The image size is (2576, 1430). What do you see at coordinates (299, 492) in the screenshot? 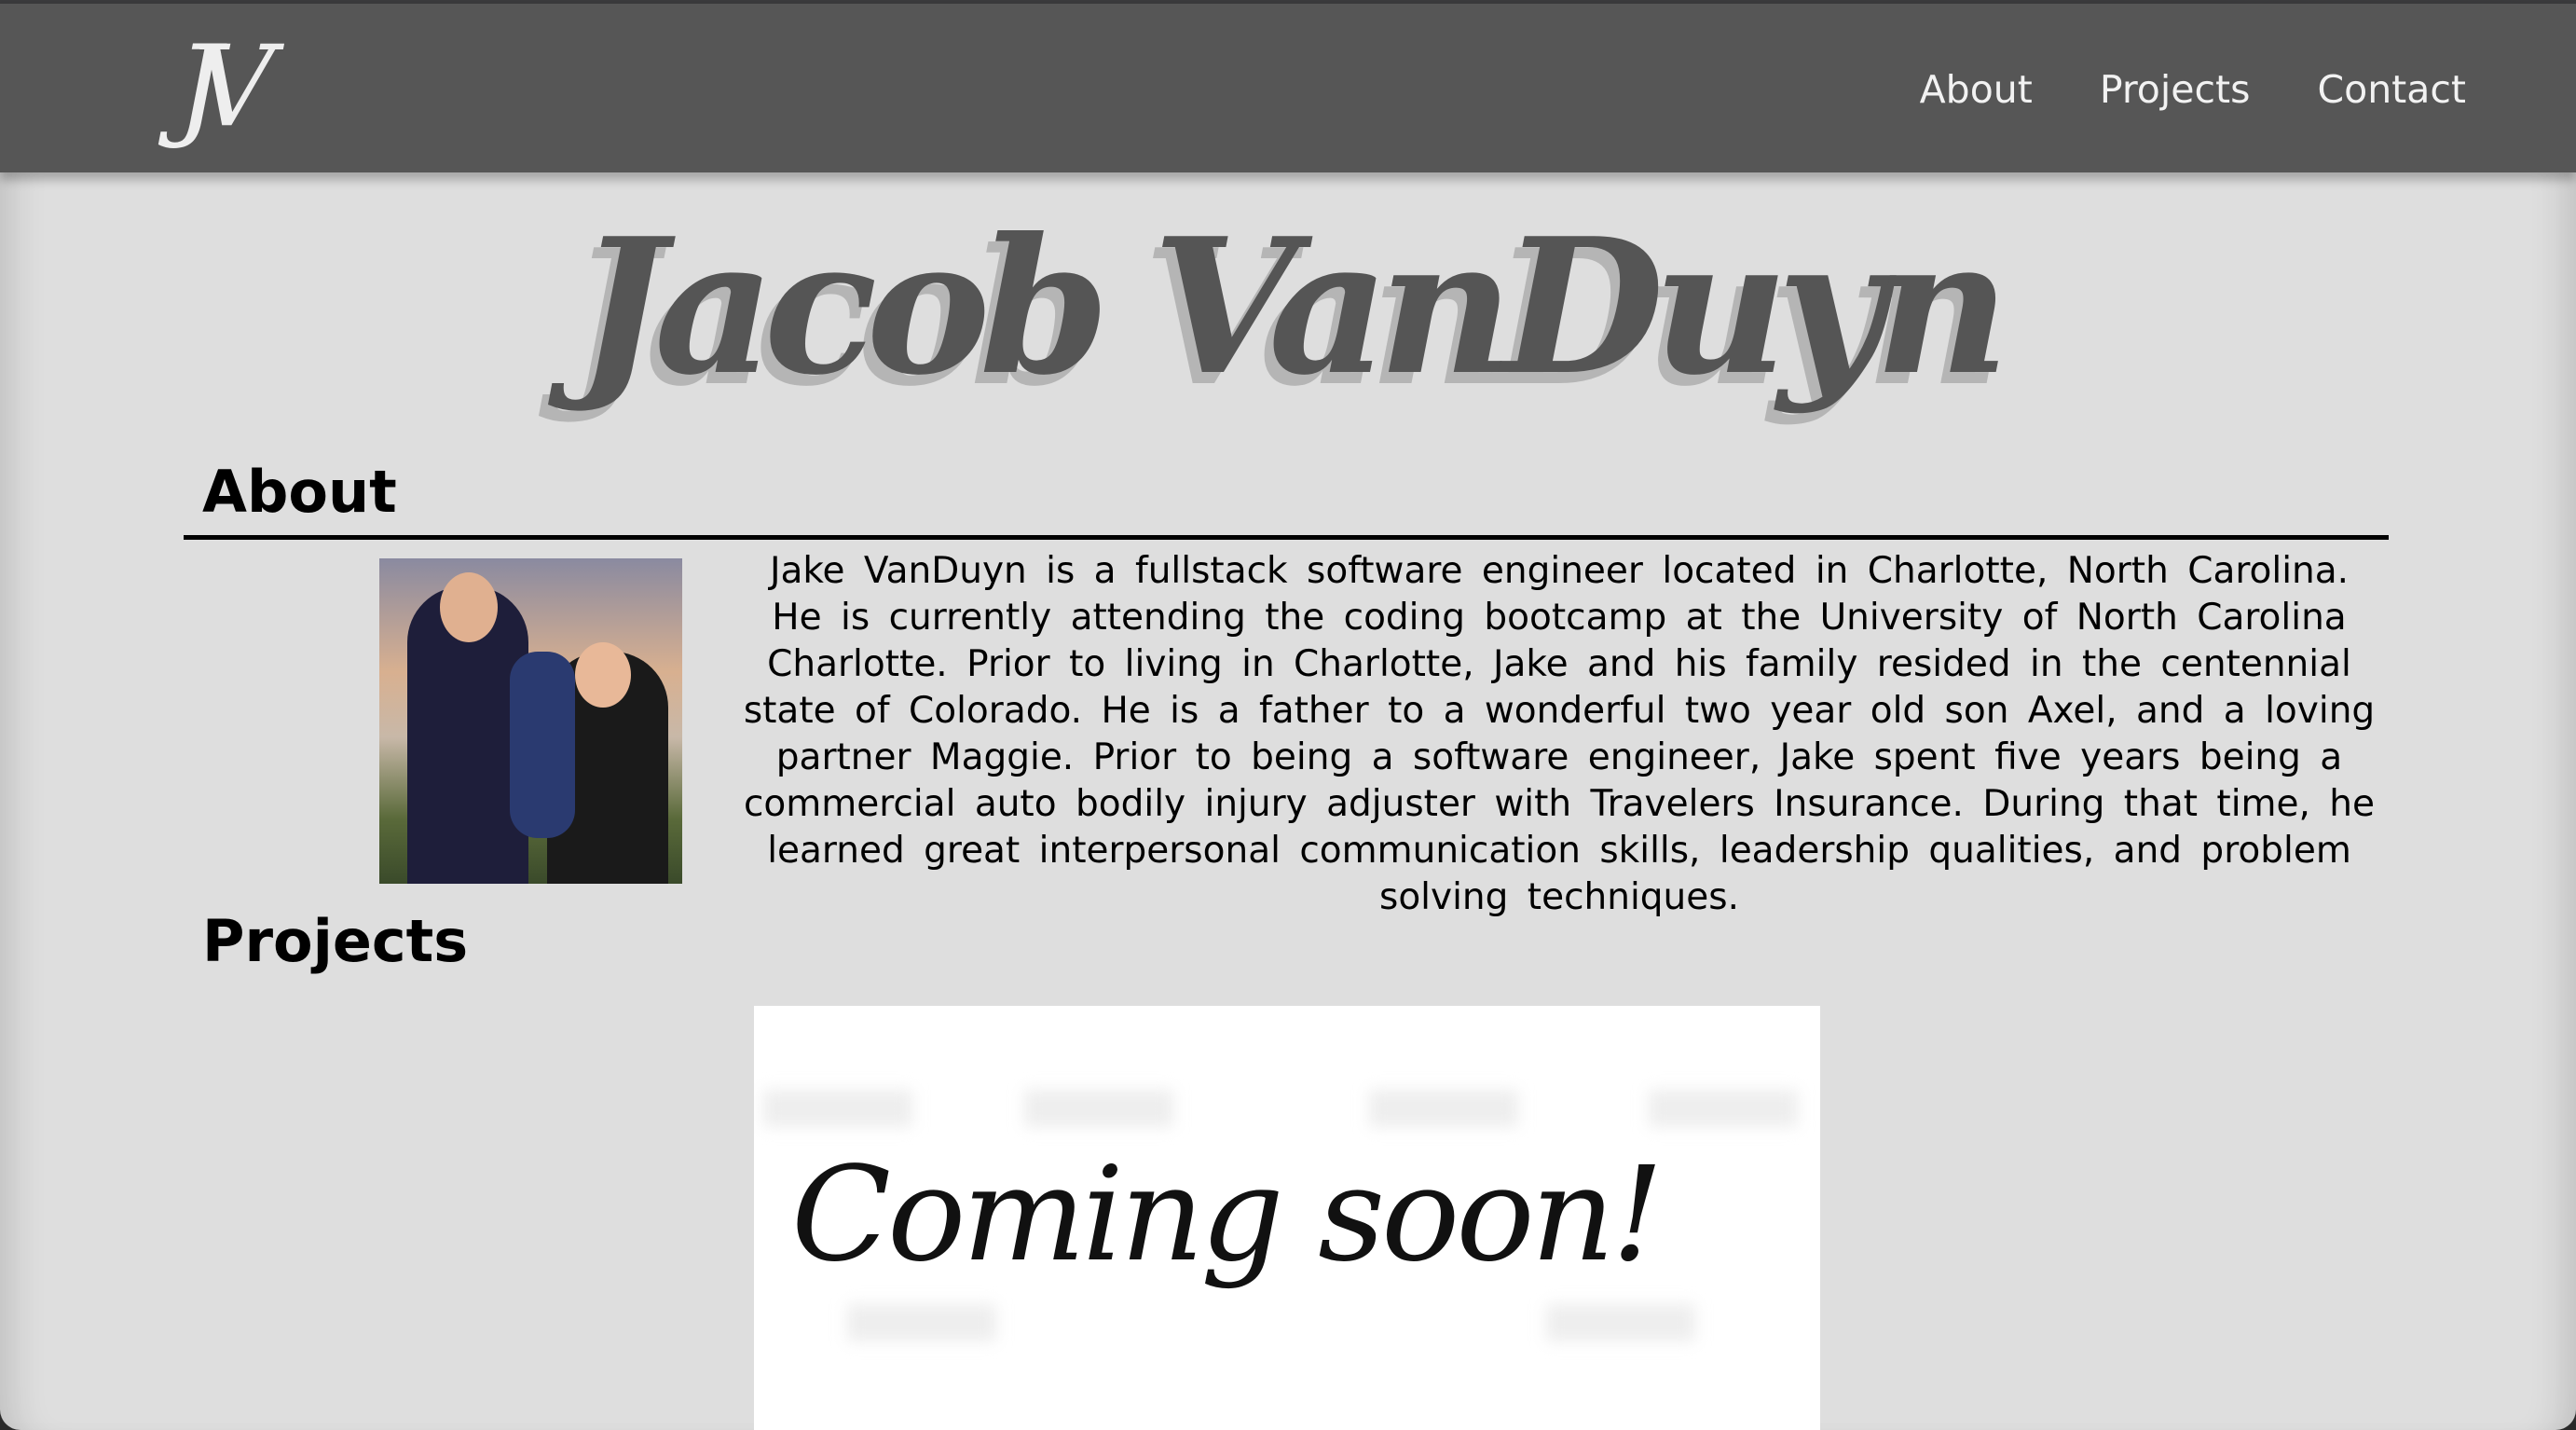
I see `about-heading: About` at bounding box center [299, 492].